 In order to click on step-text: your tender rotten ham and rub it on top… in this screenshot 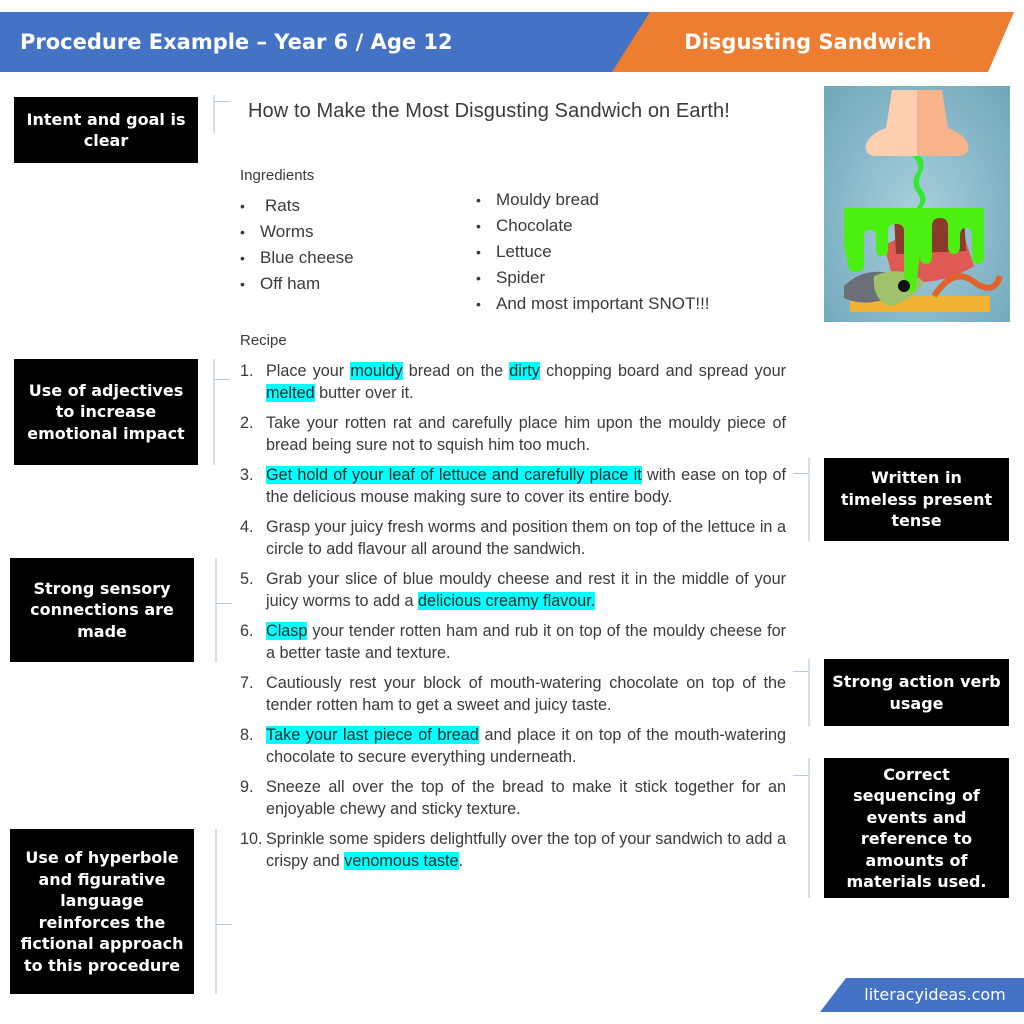, I will do `click(526, 642)`.